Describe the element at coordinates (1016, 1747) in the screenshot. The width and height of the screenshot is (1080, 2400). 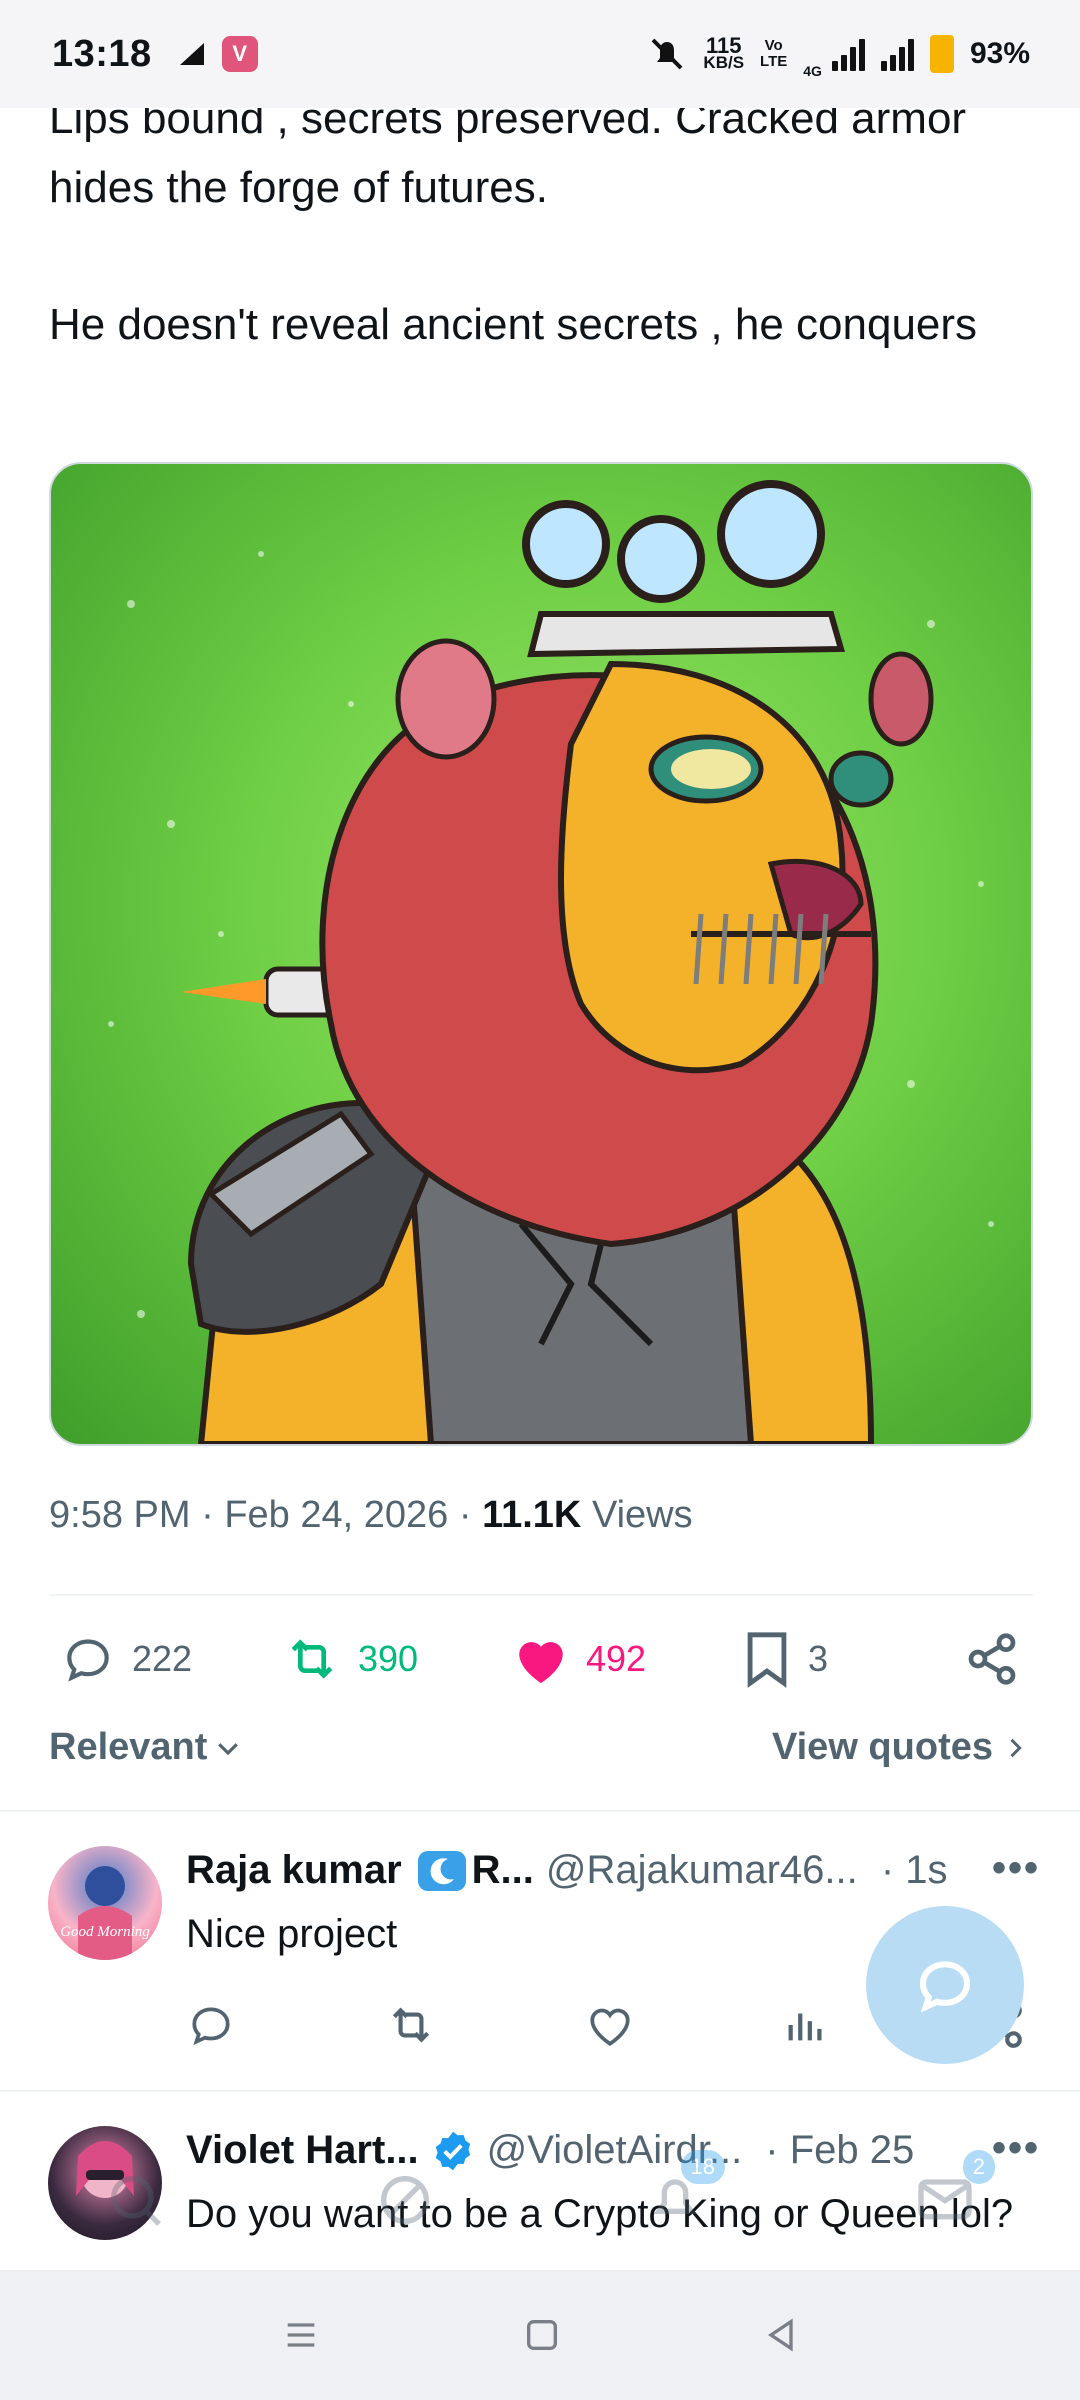
I see `chevron-right-icon` at that location.